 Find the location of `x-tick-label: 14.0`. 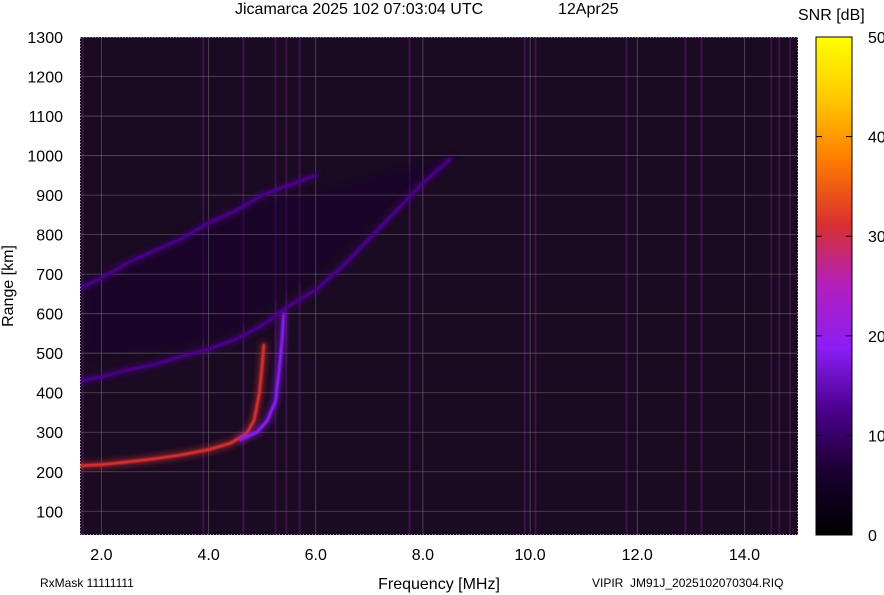

x-tick-label: 14.0 is located at coordinates (744, 555).